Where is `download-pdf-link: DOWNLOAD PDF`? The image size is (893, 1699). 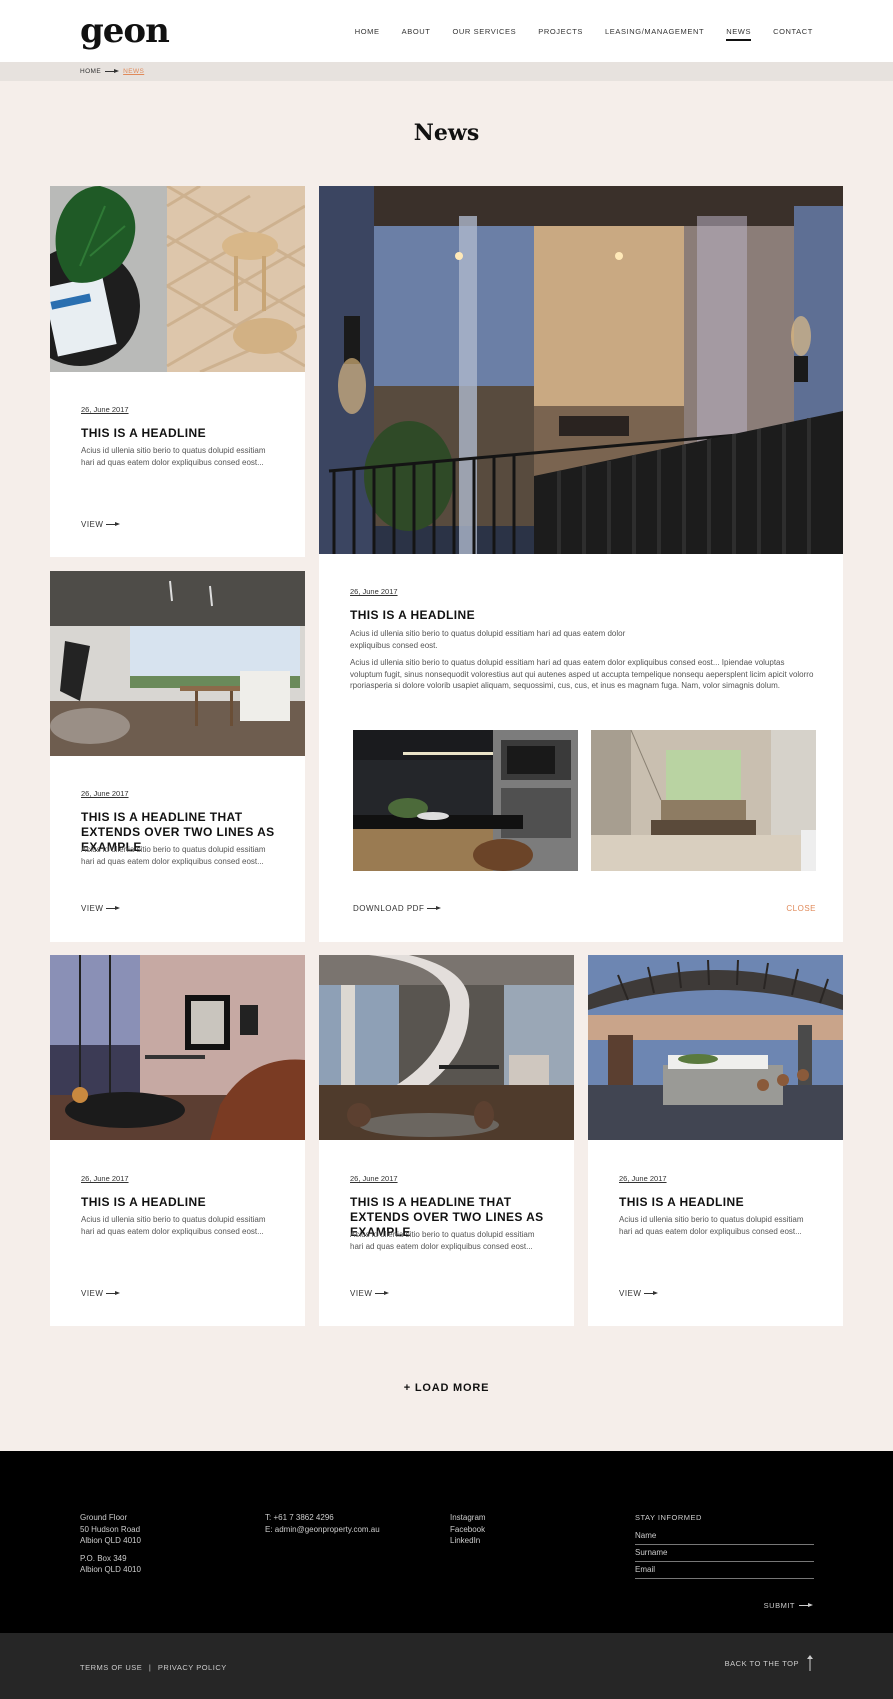
download-pdf-link: DOWNLOAD PDF is located at coordinates (397, 908).